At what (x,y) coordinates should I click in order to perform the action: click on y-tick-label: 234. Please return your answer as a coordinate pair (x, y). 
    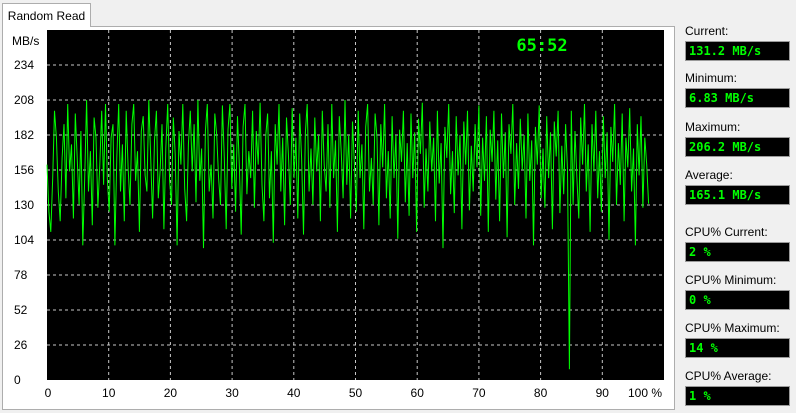
    Looking at the image, I should click on (24, 65).